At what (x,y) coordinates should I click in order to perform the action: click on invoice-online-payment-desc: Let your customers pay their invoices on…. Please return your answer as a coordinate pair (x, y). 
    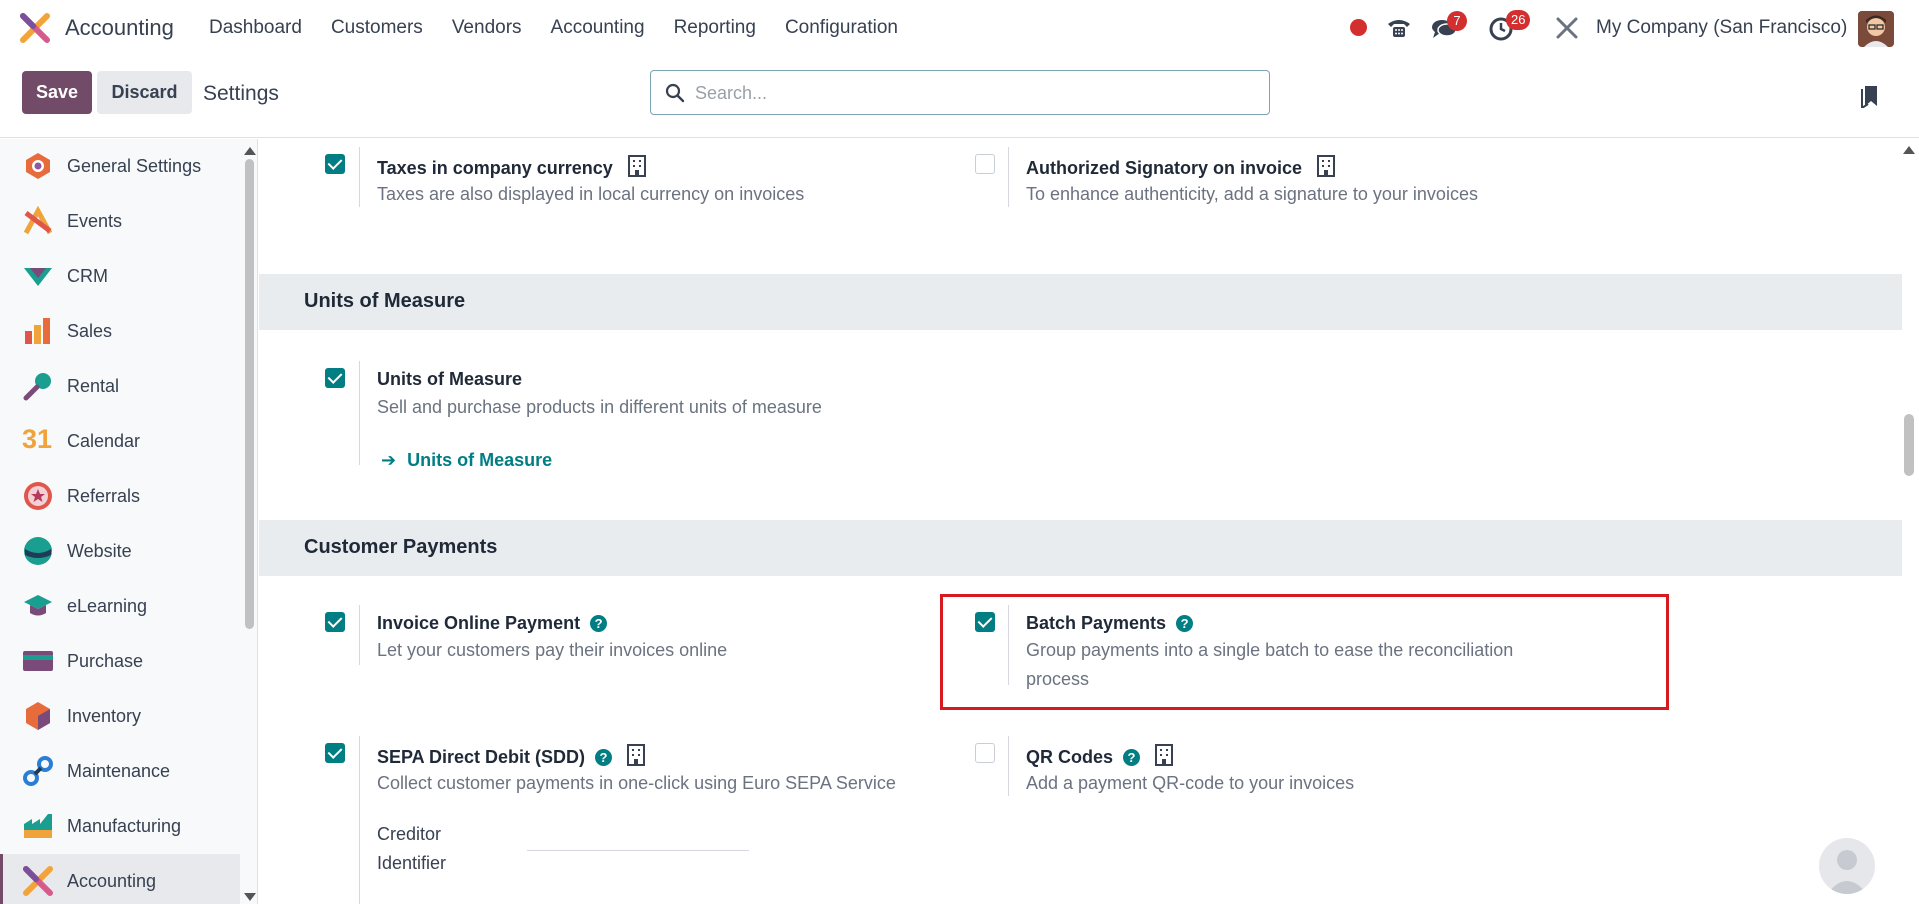
    Looking at the image, I should click on (552, 650).